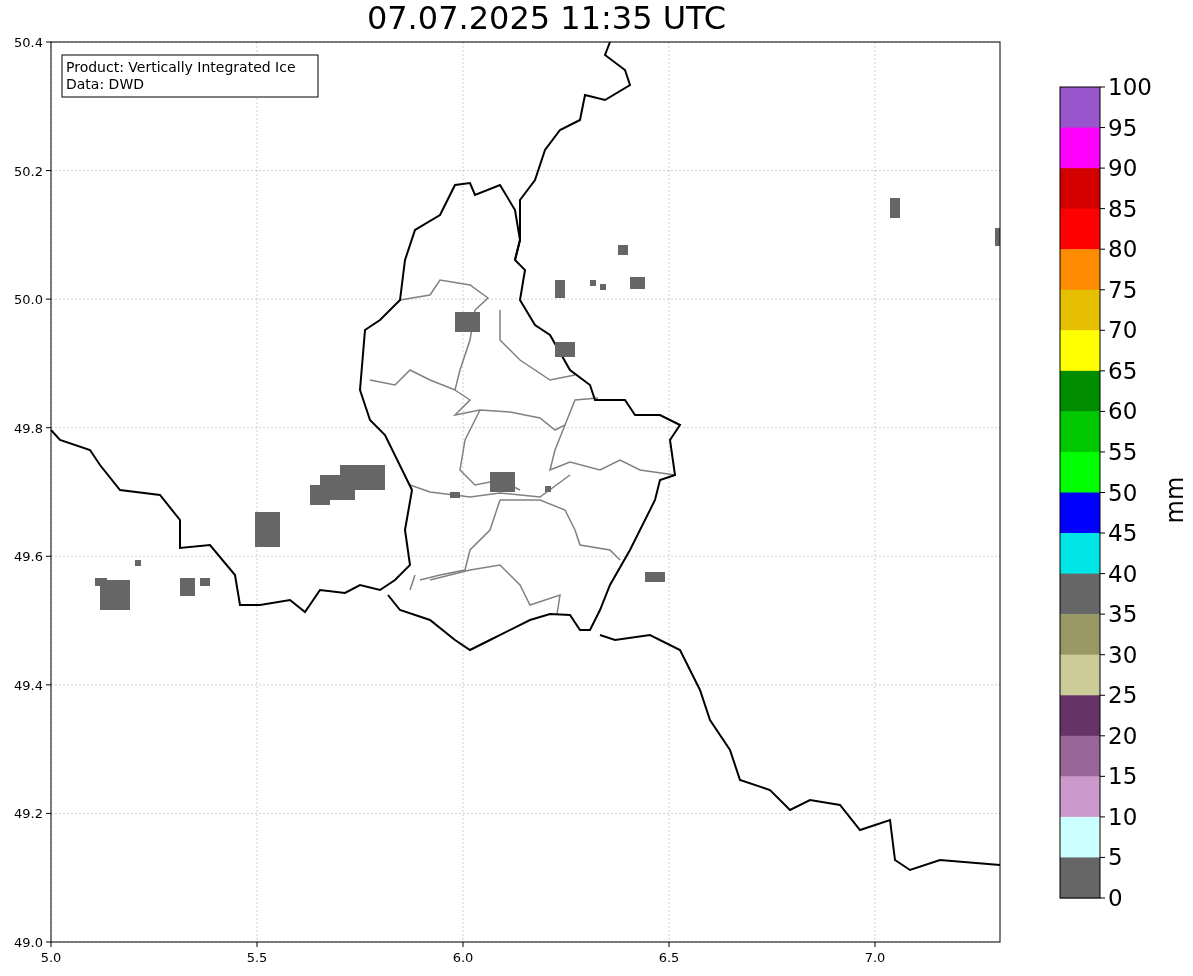 The image size is (1193, 976). I want to click on longitude-label: 5.0, so click(51, 957).